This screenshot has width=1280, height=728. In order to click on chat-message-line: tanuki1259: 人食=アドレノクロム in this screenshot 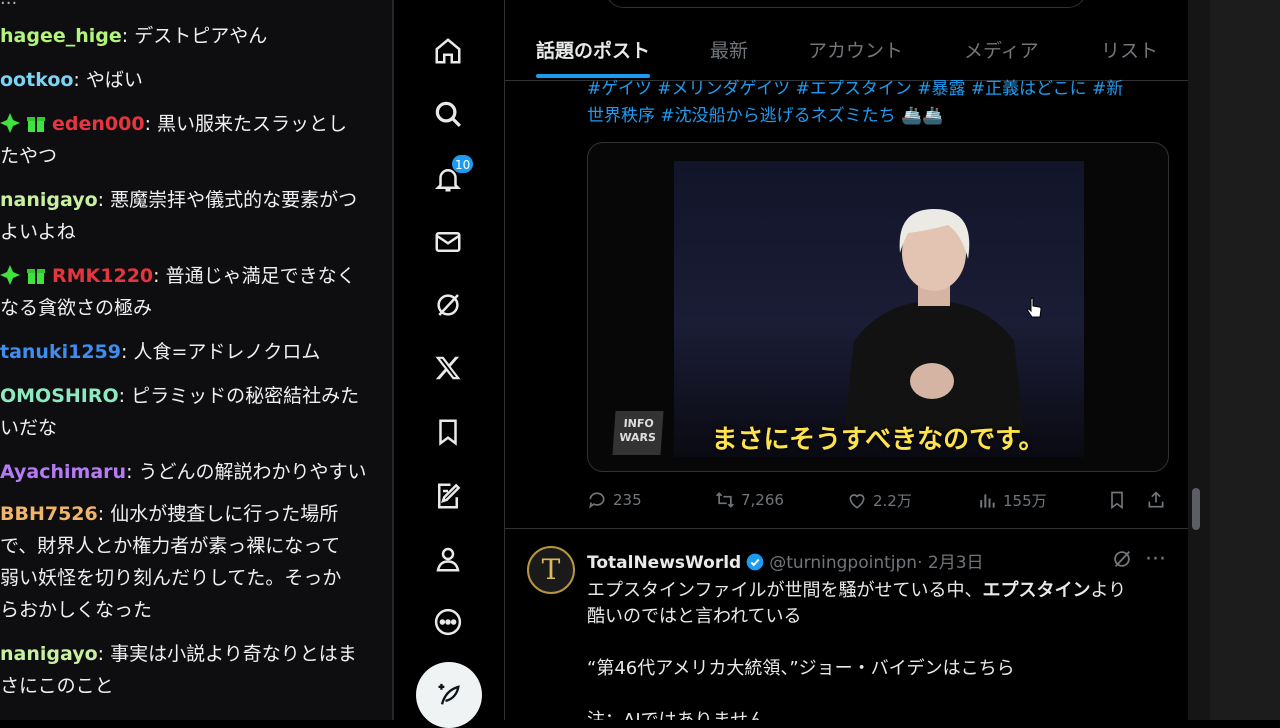, I will do `click(196, 352)`.